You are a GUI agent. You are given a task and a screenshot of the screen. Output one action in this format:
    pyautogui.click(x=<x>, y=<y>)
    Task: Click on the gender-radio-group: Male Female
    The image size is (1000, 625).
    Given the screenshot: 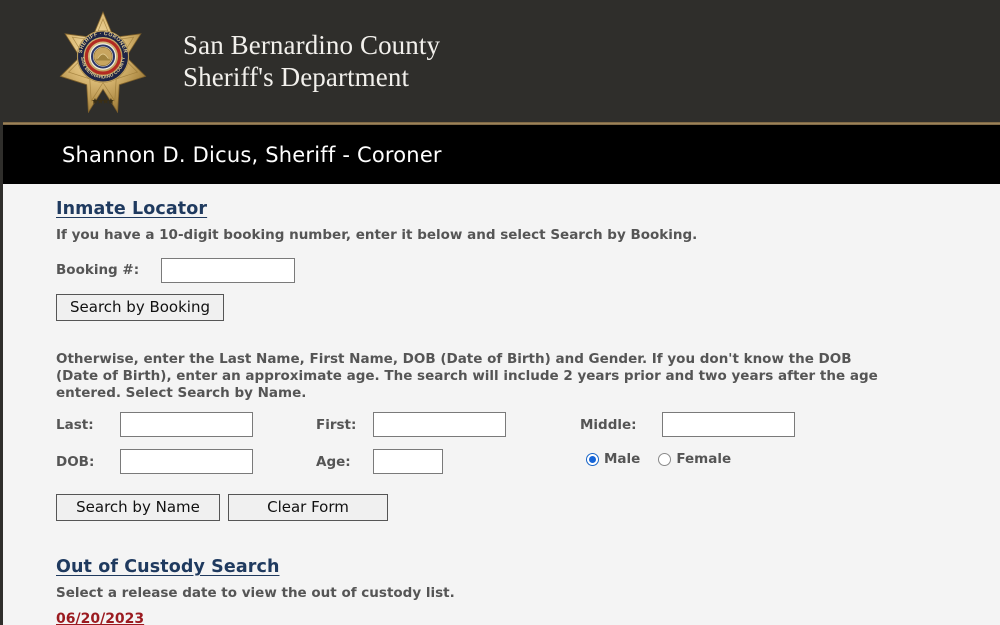 What is the action you would take?
    pyautogui.click(x=658, y=459)
    